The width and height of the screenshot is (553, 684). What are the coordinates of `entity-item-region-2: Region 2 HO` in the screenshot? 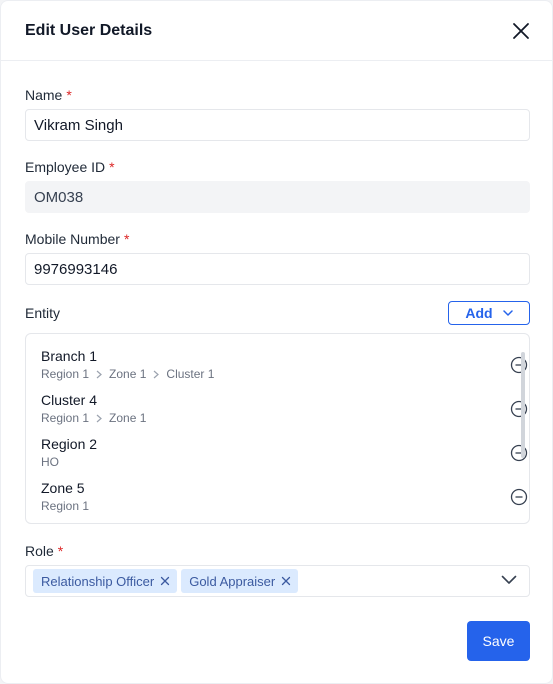 It's located at (284, 456).